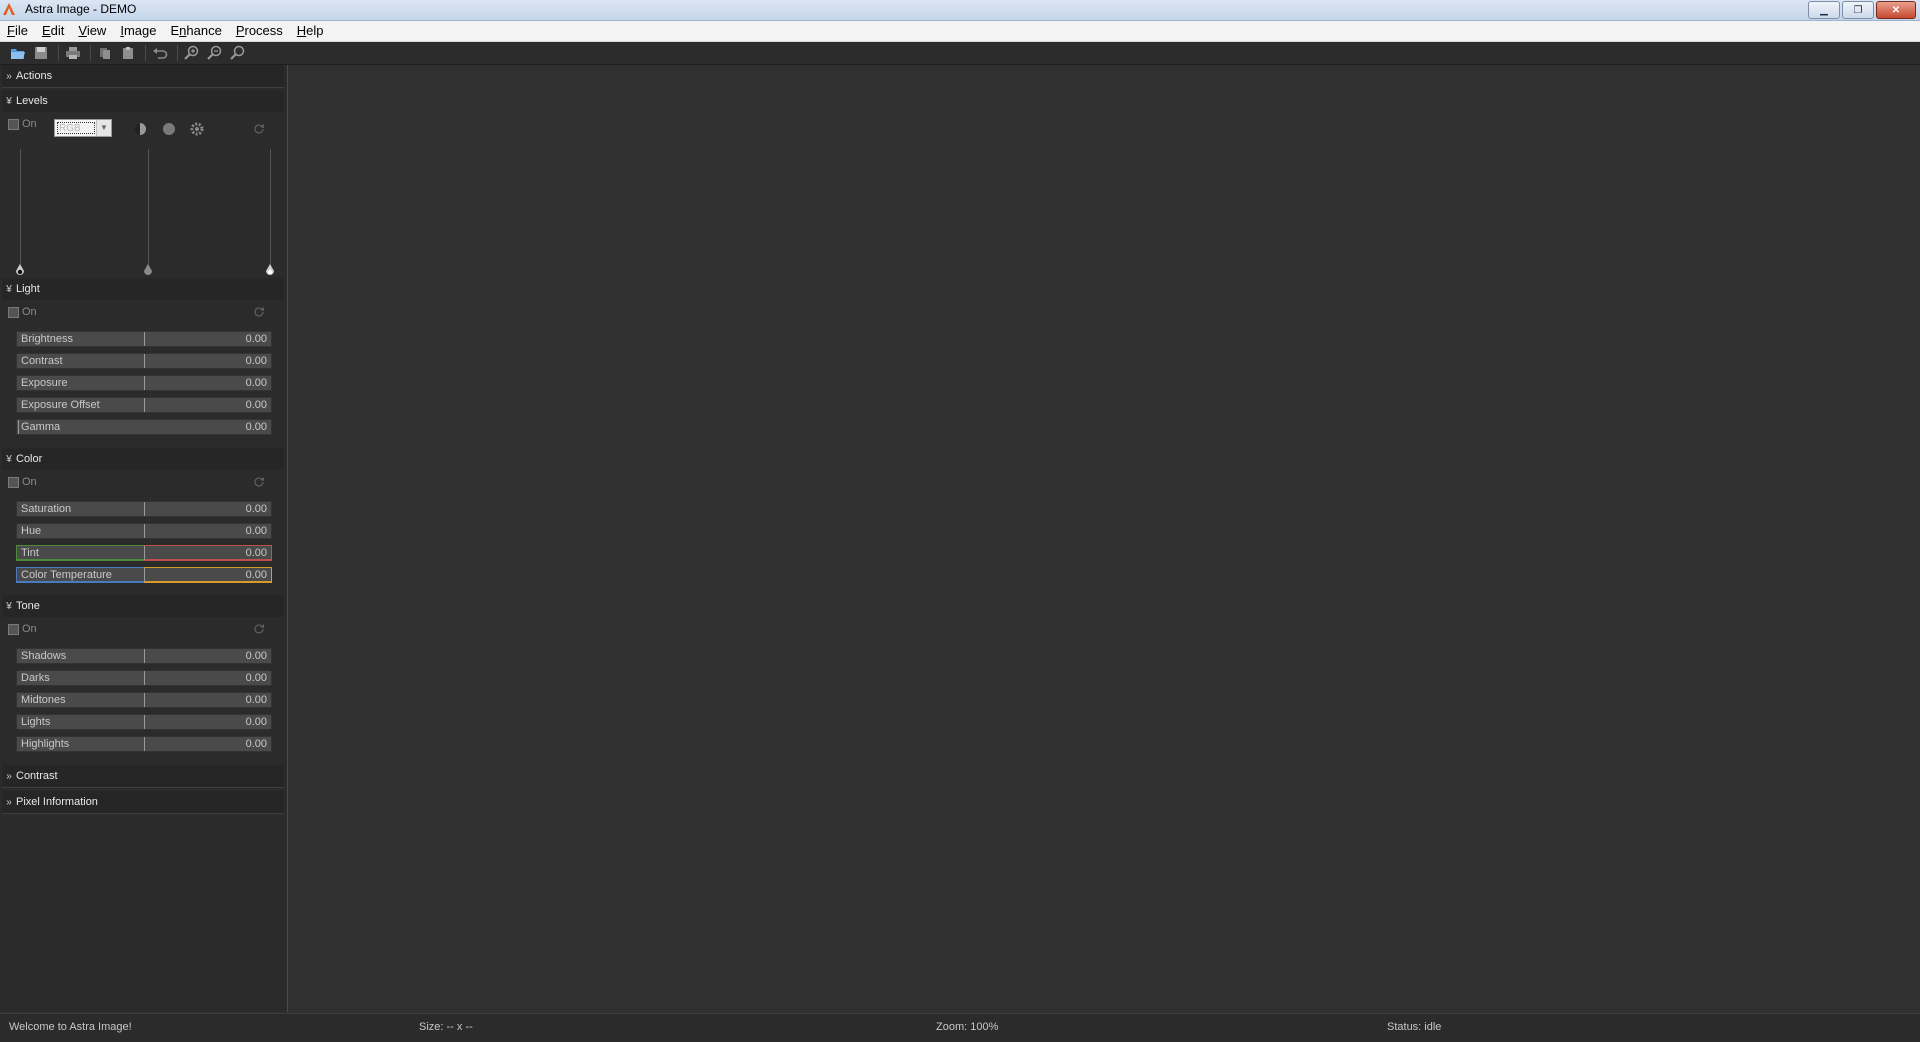 This screenshot has width=1920, height=1042. I want to click on section-actions-header: » Actions, so click(143, 76).